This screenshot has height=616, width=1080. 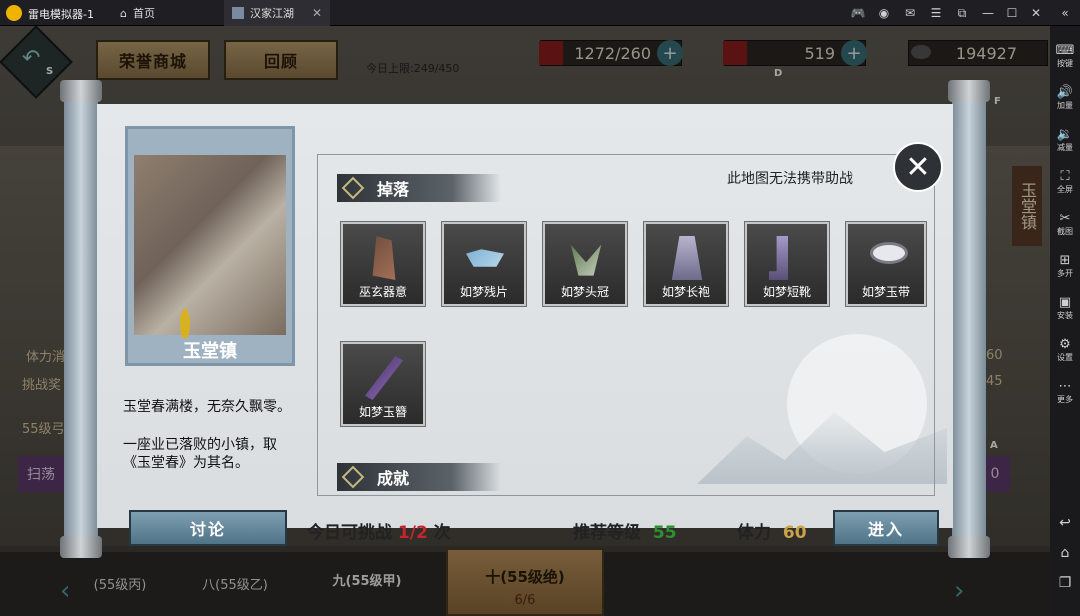 What do you see at coordinates (790, 179) in the screenshot?
I see `no-assist-notice: 此地图无法携带助战` at bounding box center [790, 179].